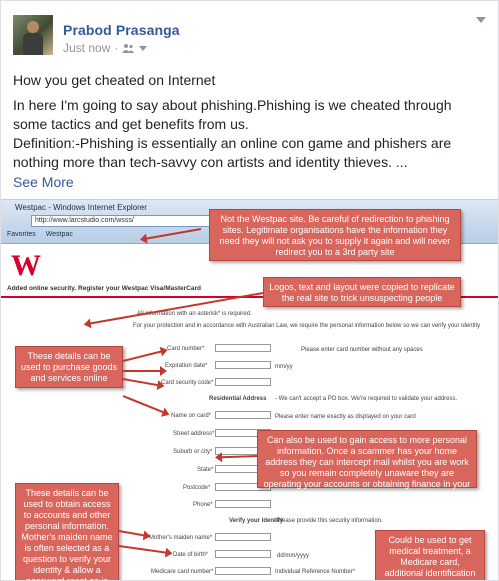  Describe the element at coordinates (186, 349) in the screenshot. I see `field-label: Card number*` at that location.